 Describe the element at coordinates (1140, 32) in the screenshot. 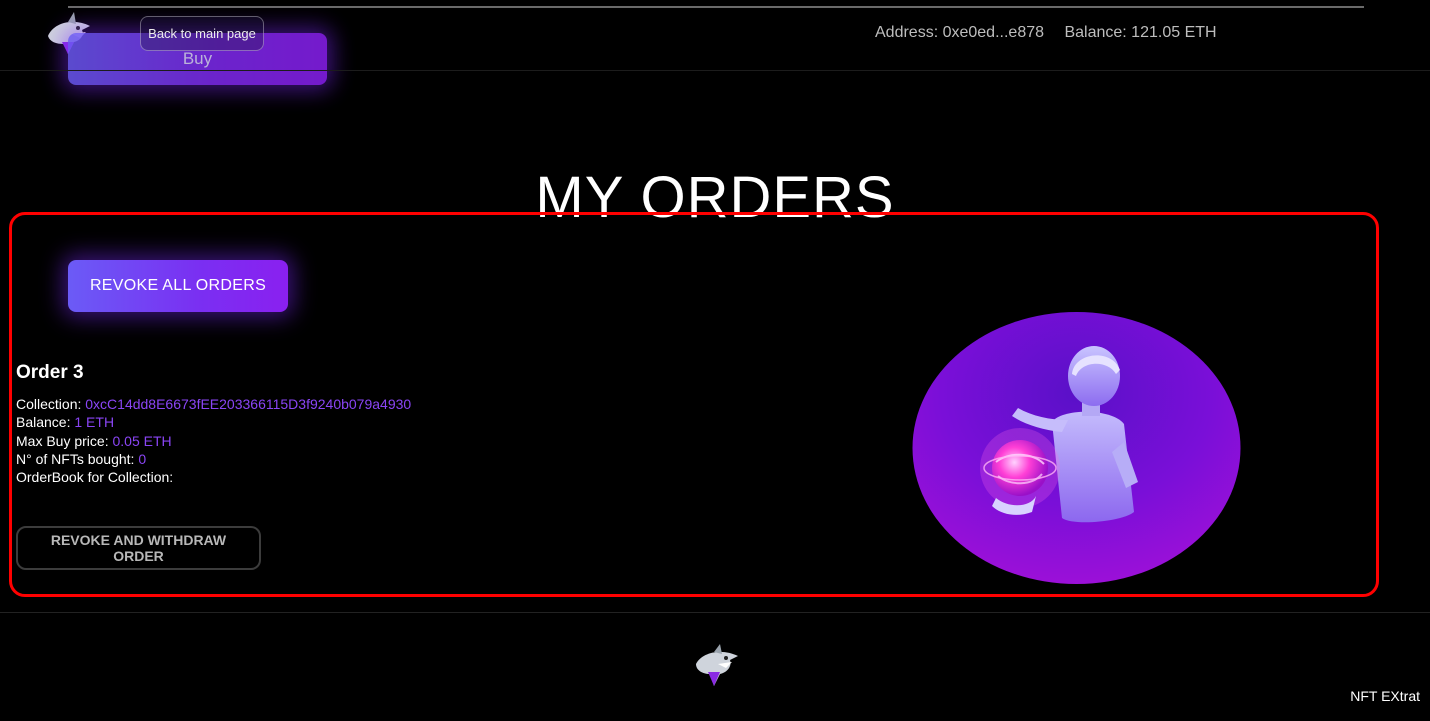

I see `wallet-balance: Balance: 121.05 ETH` at that location.